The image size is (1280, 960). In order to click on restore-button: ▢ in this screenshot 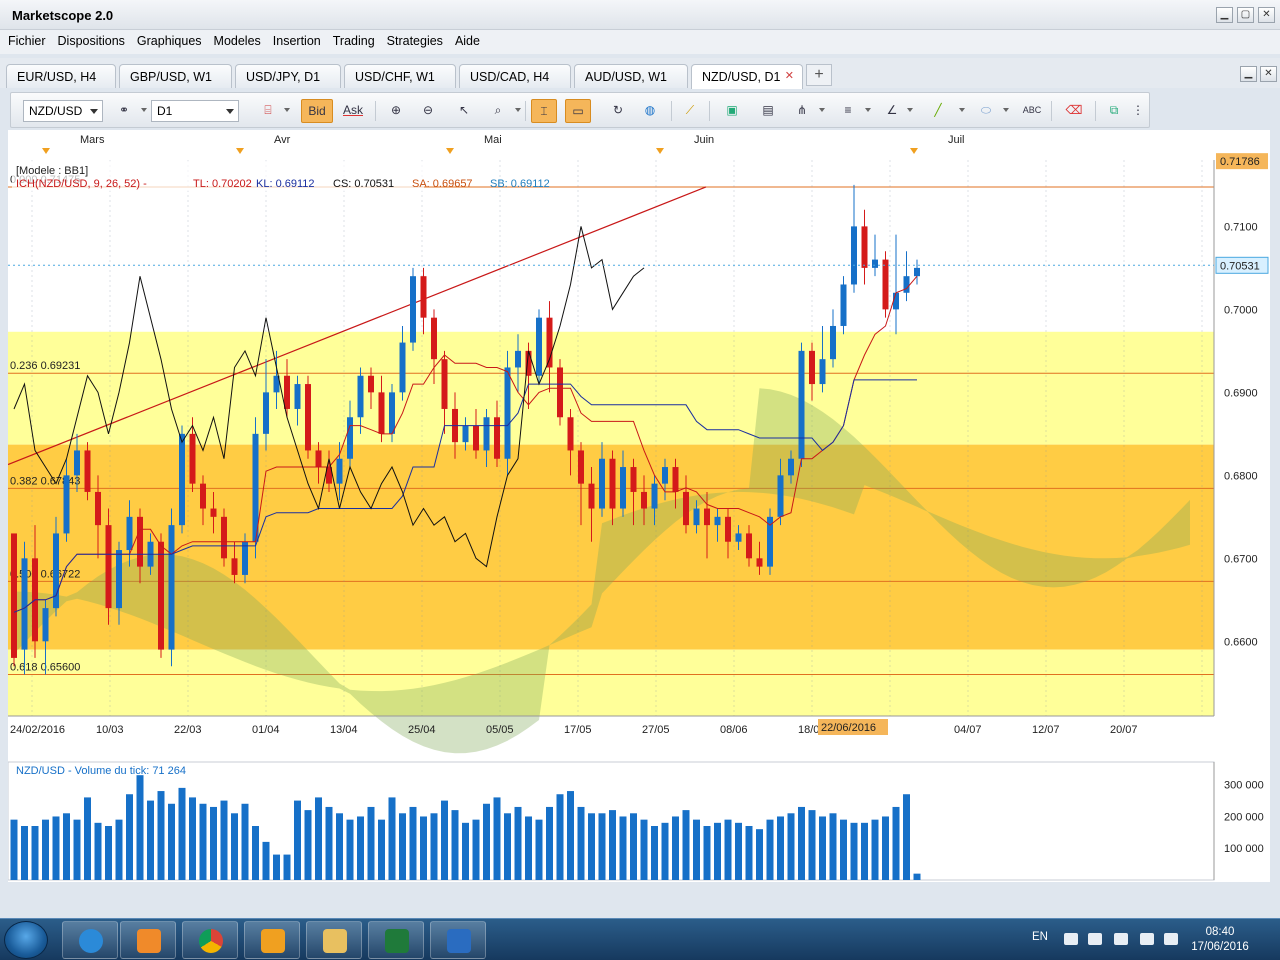, I will do `click(1245, 15)`.